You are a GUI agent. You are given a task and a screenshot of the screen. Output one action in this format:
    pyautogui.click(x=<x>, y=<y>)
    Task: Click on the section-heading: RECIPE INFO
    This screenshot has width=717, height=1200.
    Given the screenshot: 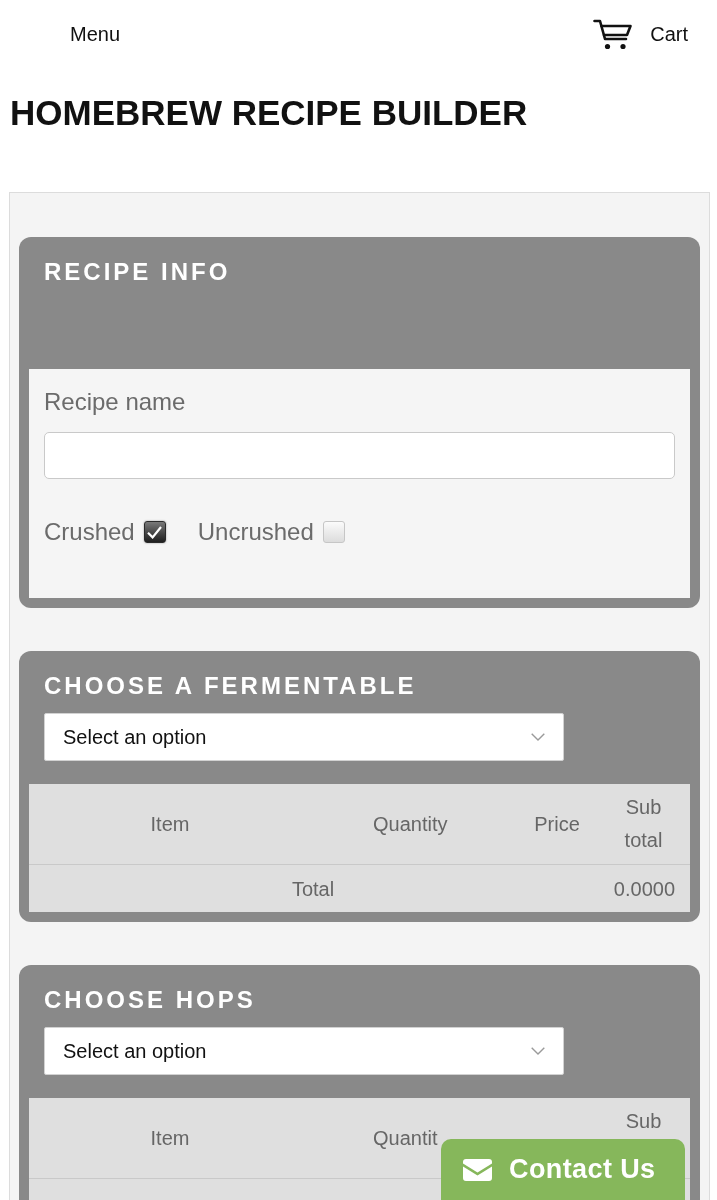 What is the action you would take?
    pyautogui.click(x=137, y=272)
    